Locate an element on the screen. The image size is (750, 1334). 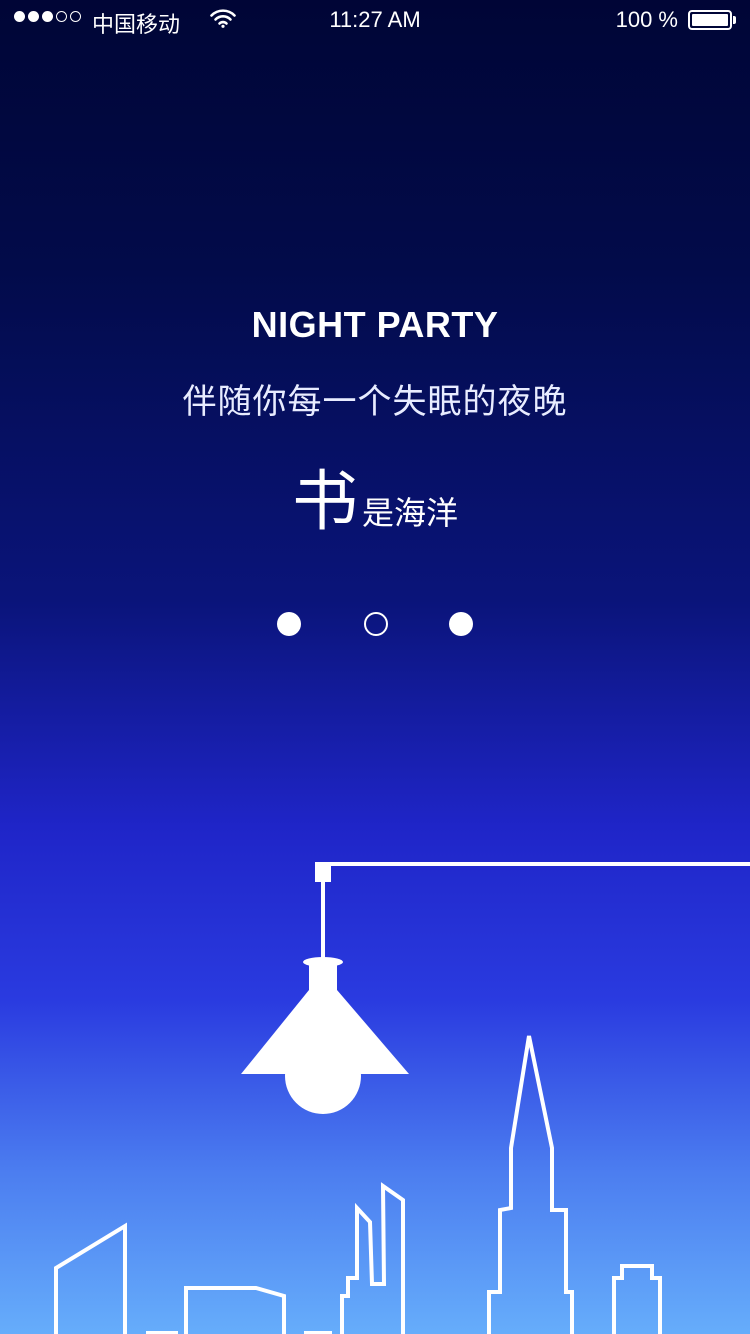
page-indicator is located at coordinates (375, 625).